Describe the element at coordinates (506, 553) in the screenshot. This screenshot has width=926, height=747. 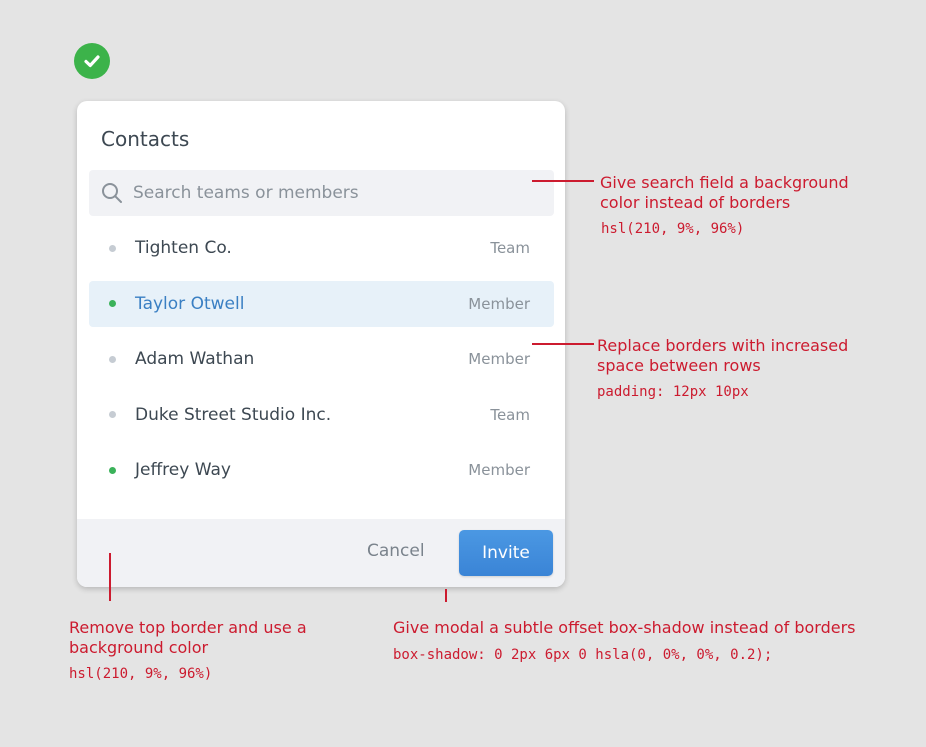
I see `invite-button: Invite` at that location.